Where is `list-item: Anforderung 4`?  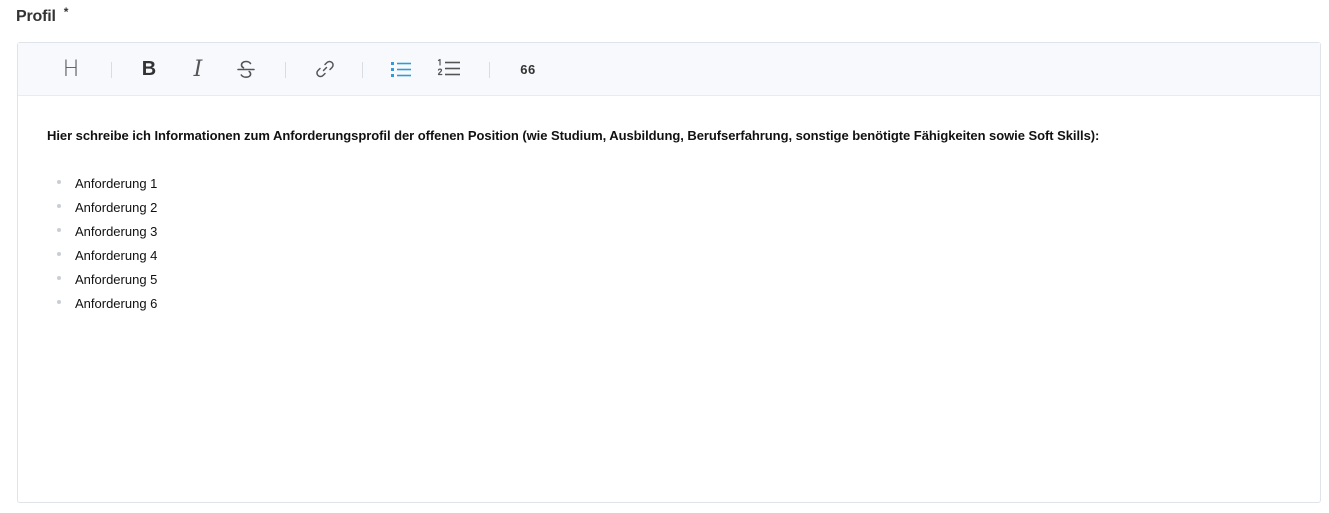 list-item: Anforderung 4 is located at coordinates (673, 256).